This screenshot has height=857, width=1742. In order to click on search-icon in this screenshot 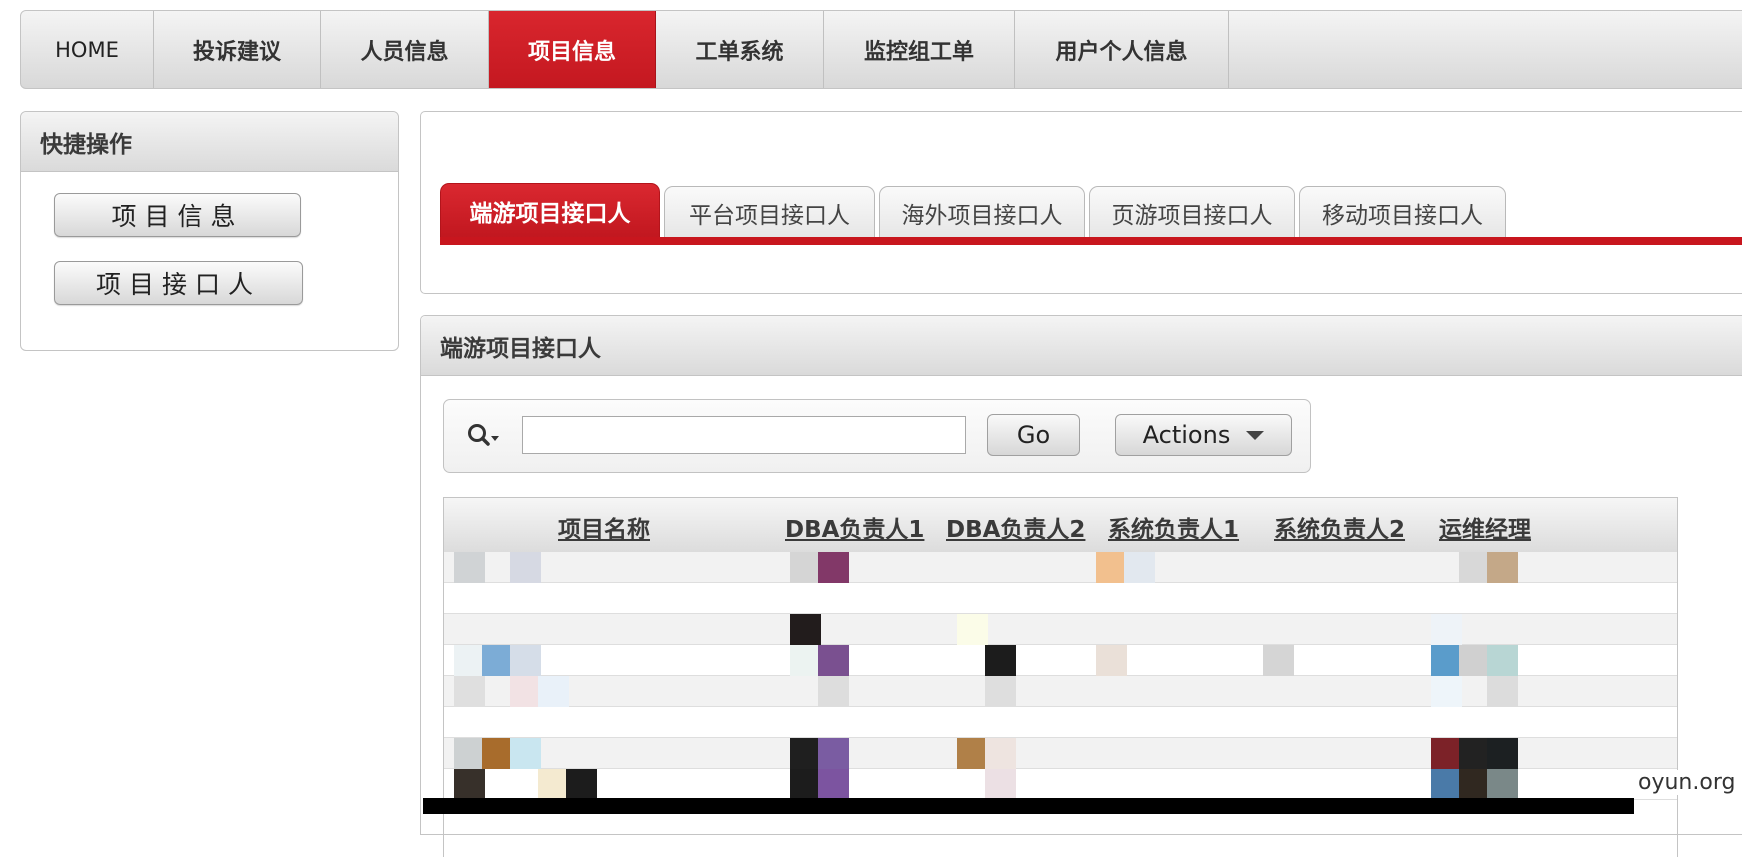, I will do `click(483, 436)`.